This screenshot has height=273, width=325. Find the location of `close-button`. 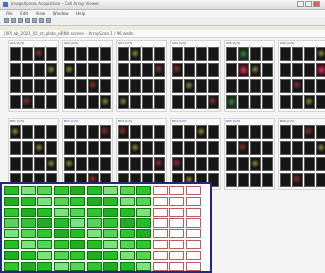

close-button is located at coordinates (316, 4).